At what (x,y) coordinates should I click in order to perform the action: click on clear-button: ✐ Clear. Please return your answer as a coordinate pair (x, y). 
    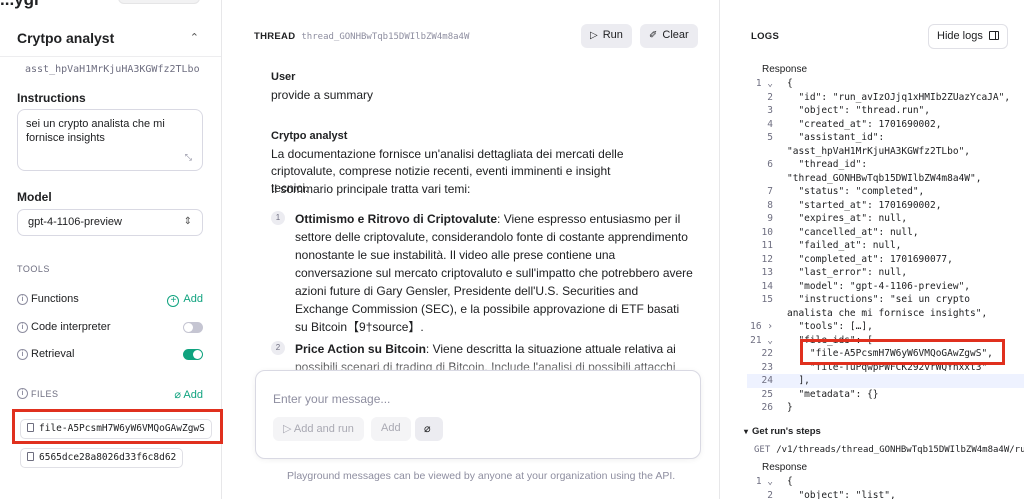
    Looking at the image, I should click on (669, 36).